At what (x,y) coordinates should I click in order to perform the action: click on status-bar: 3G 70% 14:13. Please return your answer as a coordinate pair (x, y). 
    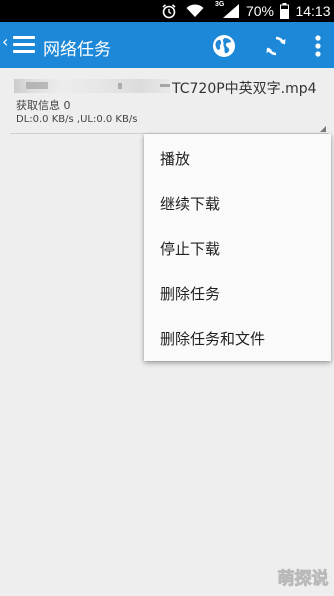
    Looking at the image, I should click on (167, 11).